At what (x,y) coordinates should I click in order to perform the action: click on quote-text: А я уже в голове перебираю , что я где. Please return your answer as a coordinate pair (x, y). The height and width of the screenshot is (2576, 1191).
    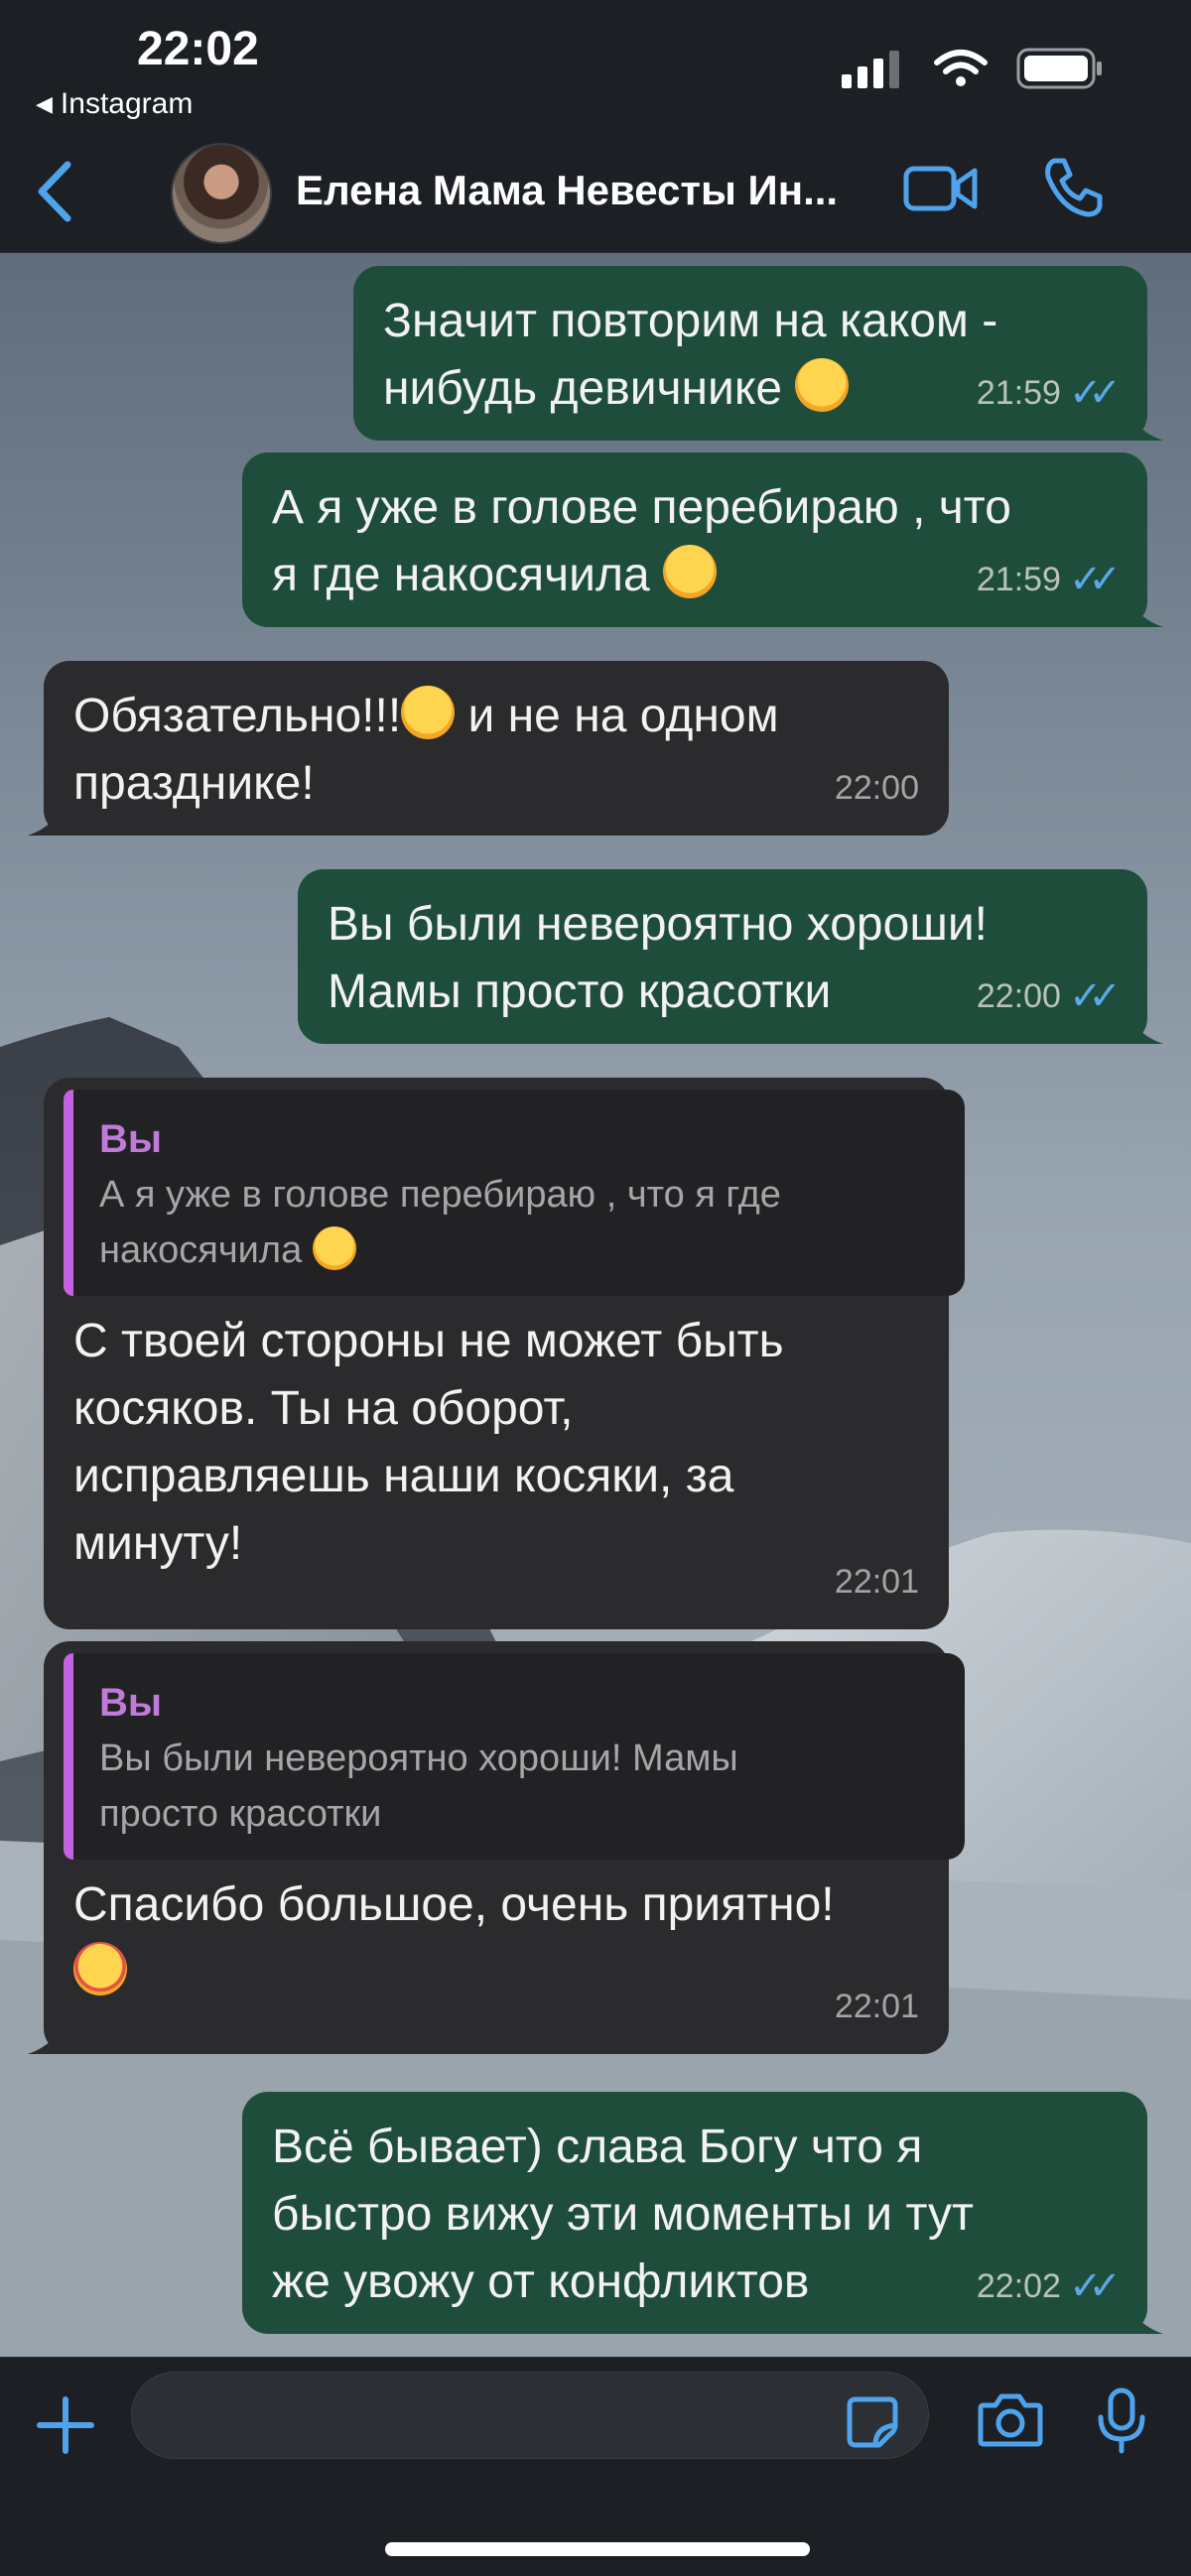
    Looking at the image, I should click on (440, 1195).